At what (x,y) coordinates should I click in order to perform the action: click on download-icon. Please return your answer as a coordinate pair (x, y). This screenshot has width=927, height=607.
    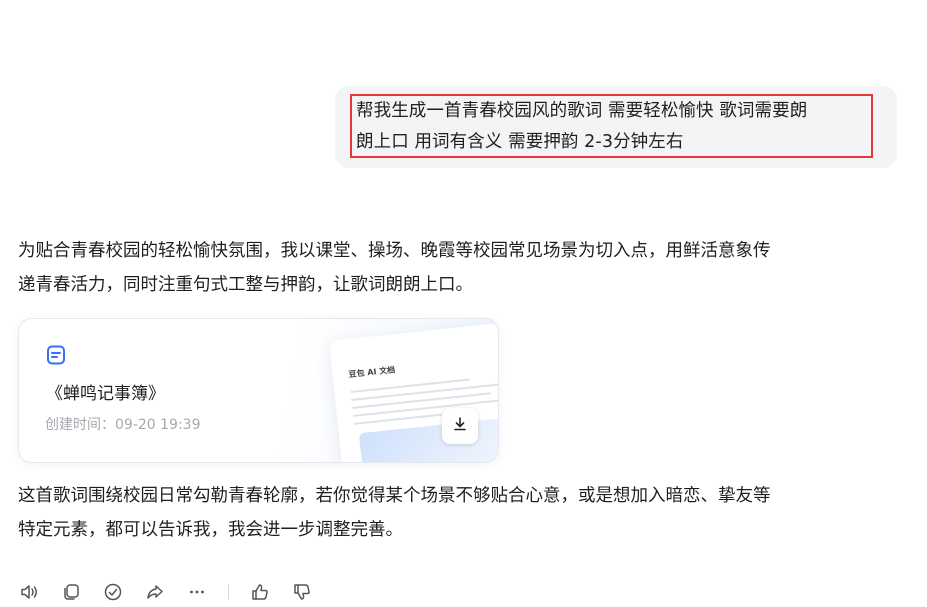
    Looking at the image, I should click on (460, 426).